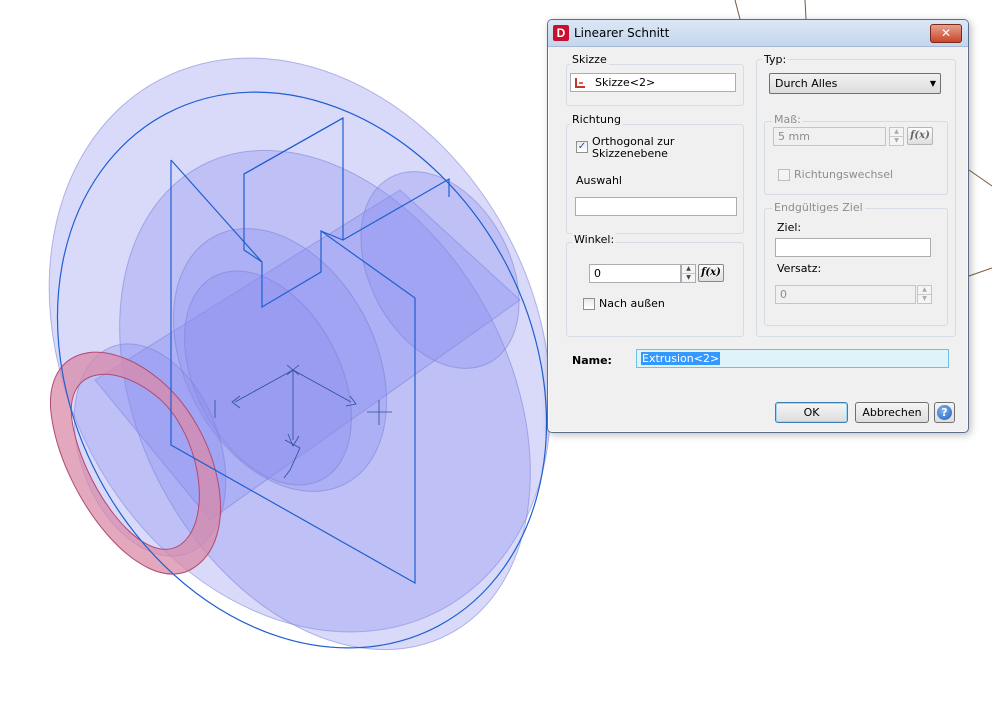  I want to click on winkel-value: 0, so click(597, 273).